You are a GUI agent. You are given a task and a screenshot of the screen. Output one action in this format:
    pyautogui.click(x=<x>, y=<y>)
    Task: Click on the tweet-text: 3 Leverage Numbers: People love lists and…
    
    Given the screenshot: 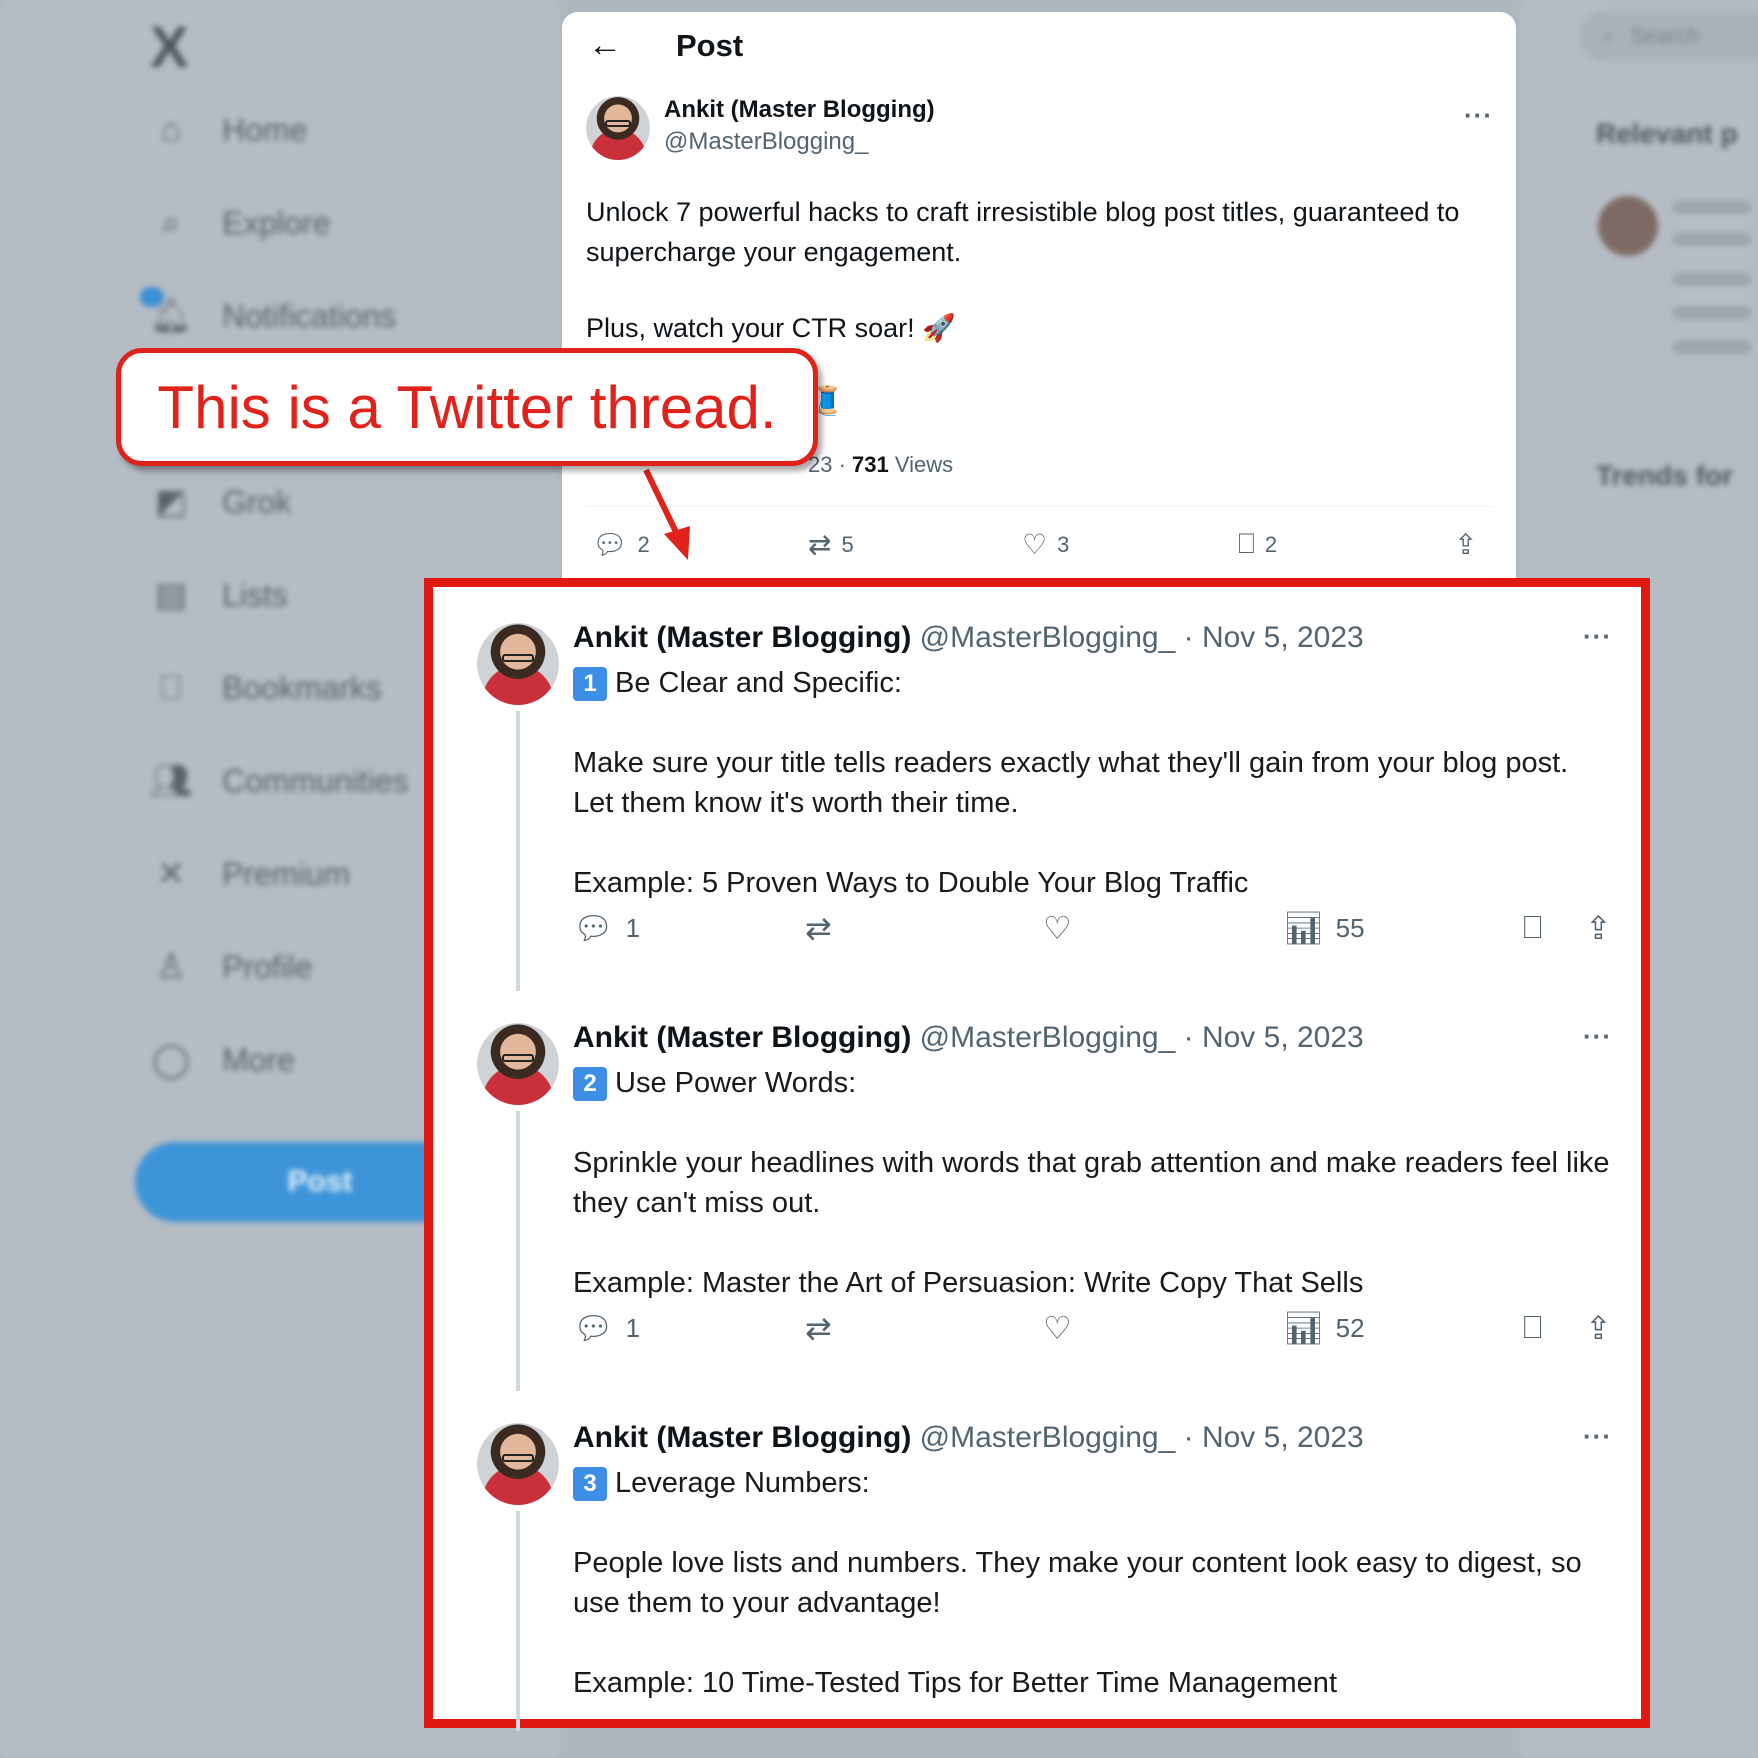 What is the action you would take?
    pyautogui.click(x=1093, y=1583)
    